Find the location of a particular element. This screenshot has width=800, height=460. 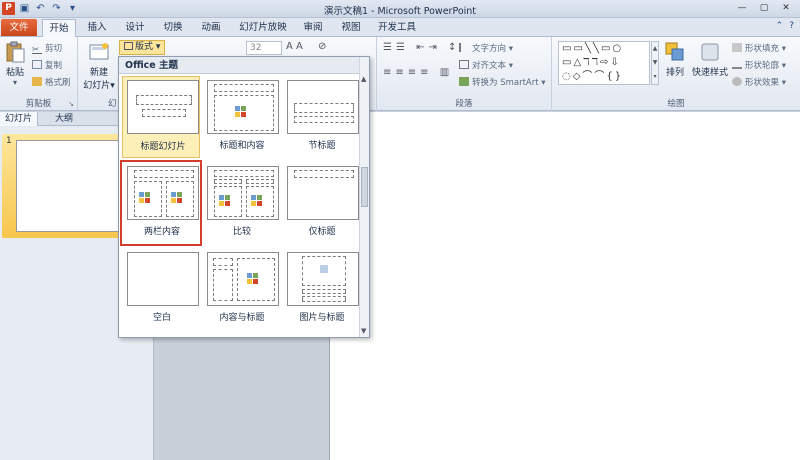

tab-insert: 插入 is located at coordinates (97, 28).